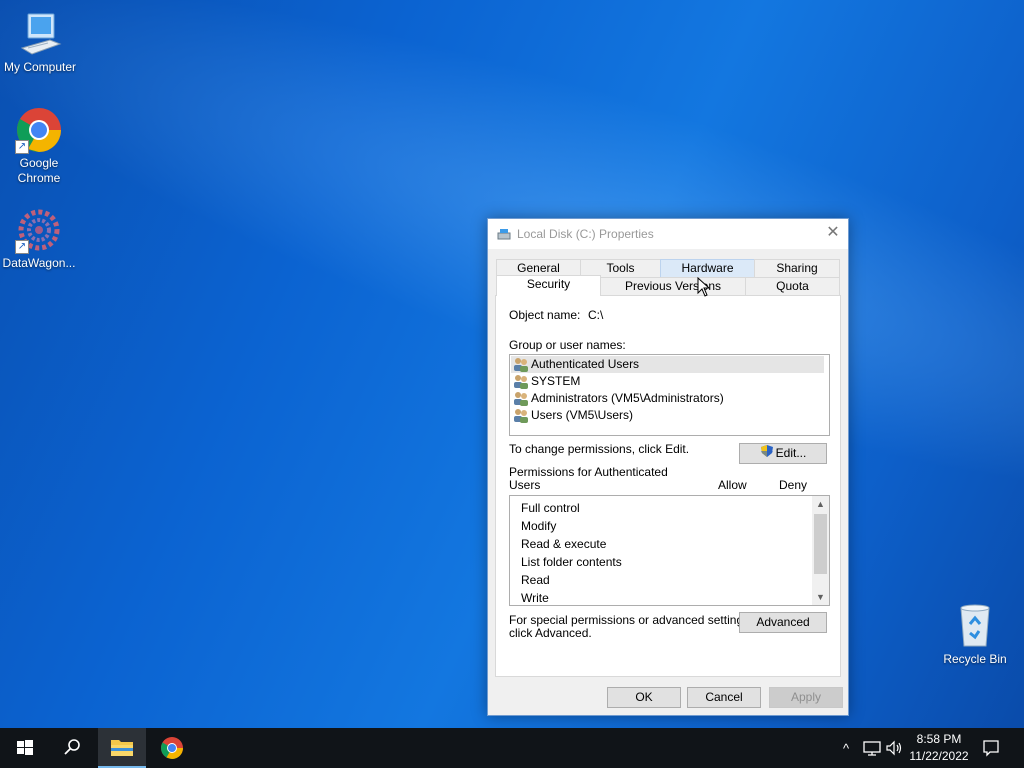  Describe the element at coordinates (548, 285) in the screenshot. I see `tab-security: Security` at that location.